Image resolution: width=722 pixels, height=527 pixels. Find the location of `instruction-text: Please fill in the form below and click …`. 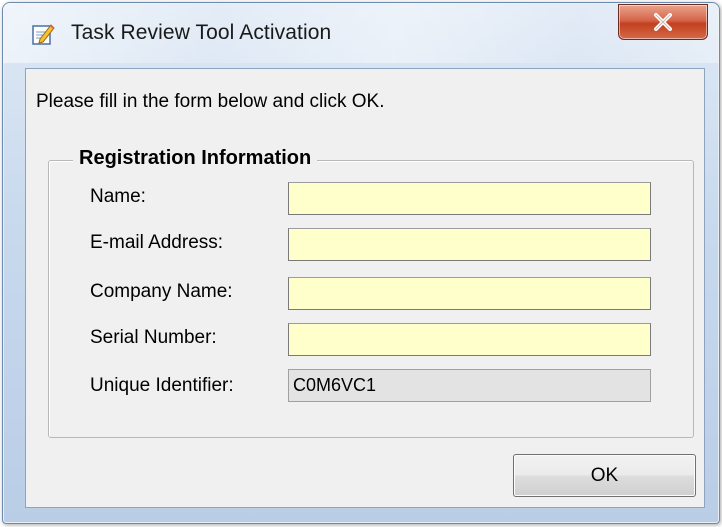

instruction-text: Please fill in the form below and click … is located at coordinates (210, 101).